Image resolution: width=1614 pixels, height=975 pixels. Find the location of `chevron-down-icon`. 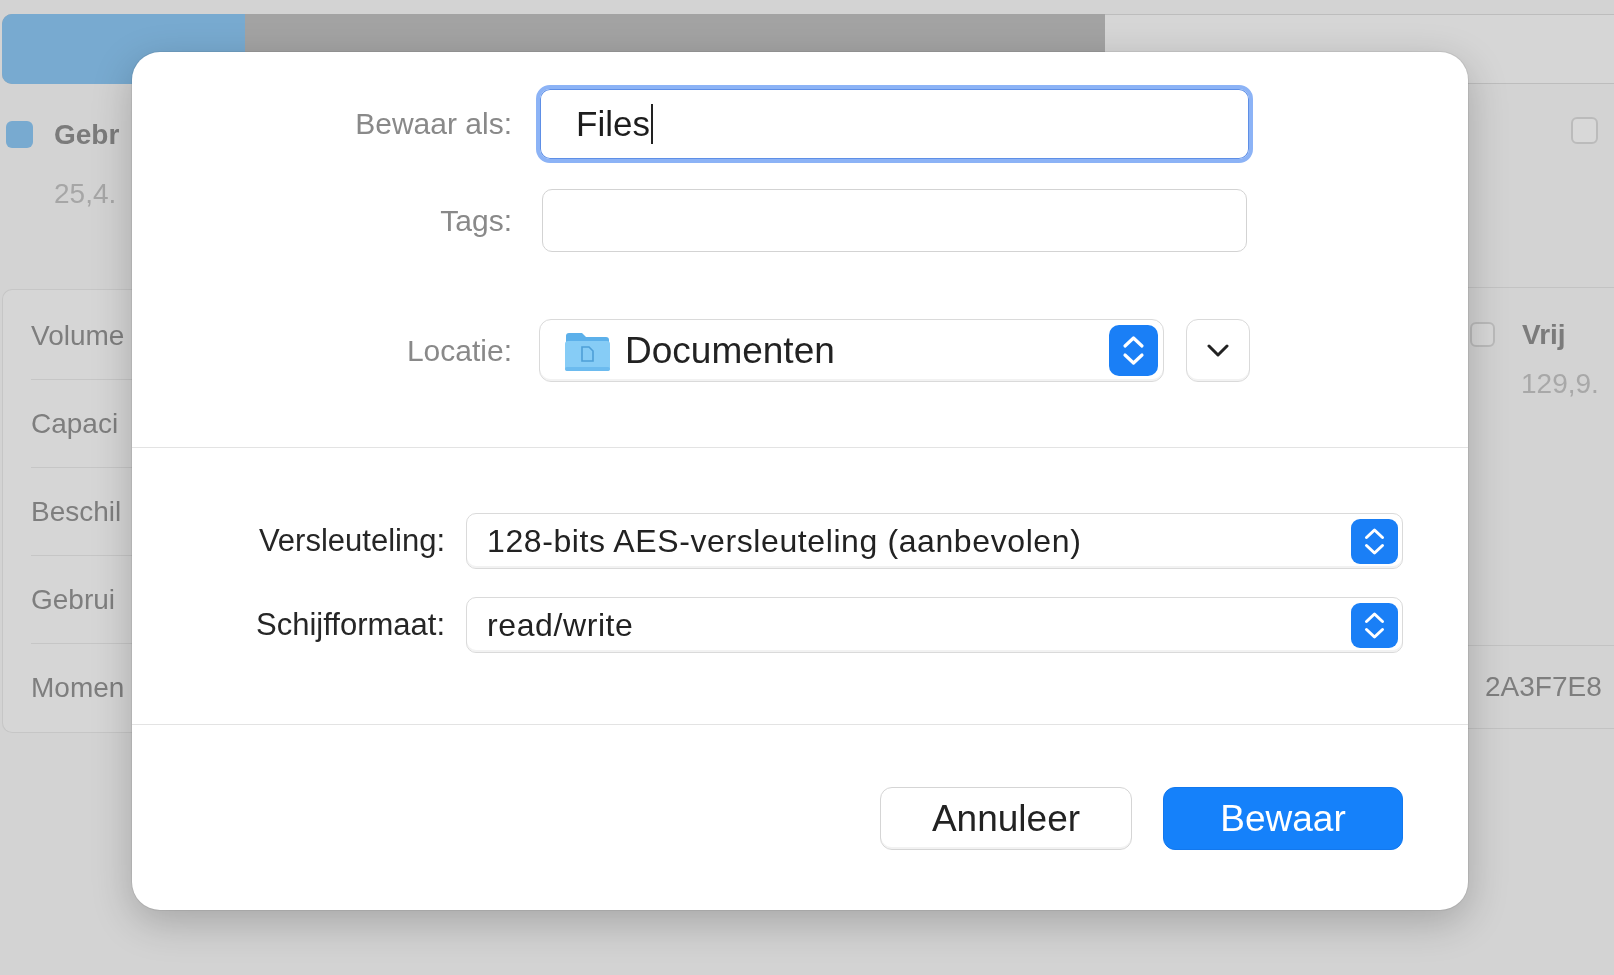

chevron-down-icon is located at coordinates (1218, 350).